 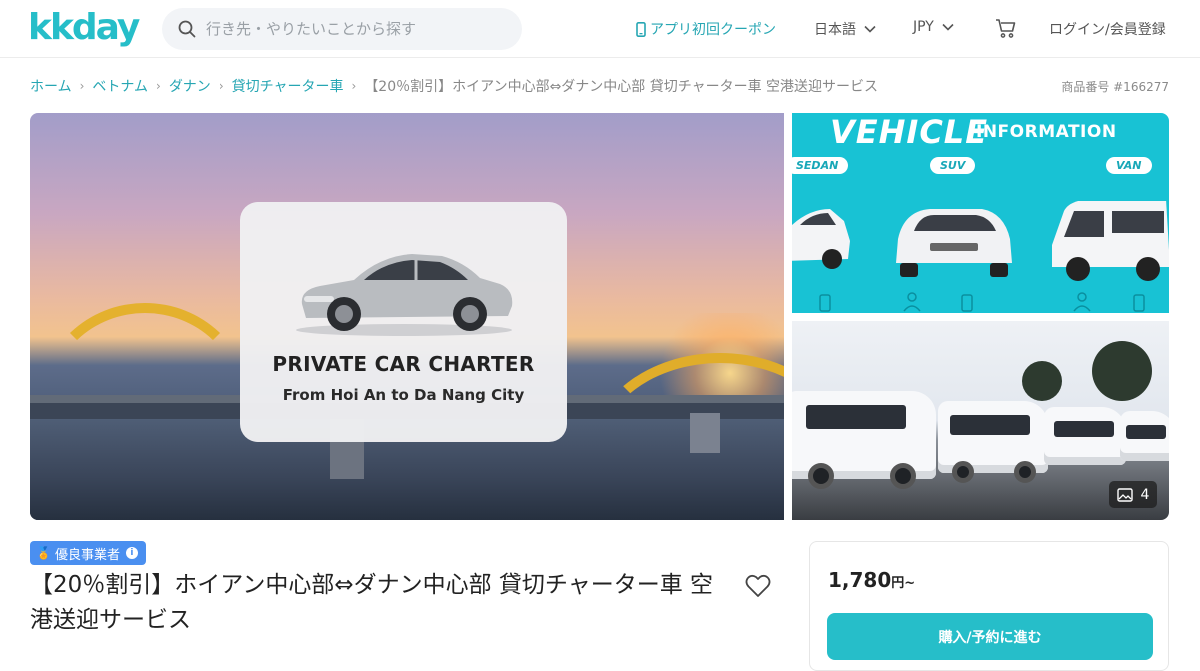 What do you see at coordinates (403, 364) in the screenshot?
I see `hero-card-title: PRIVATE CAR CHARTER` at bounding box center [403, 364].